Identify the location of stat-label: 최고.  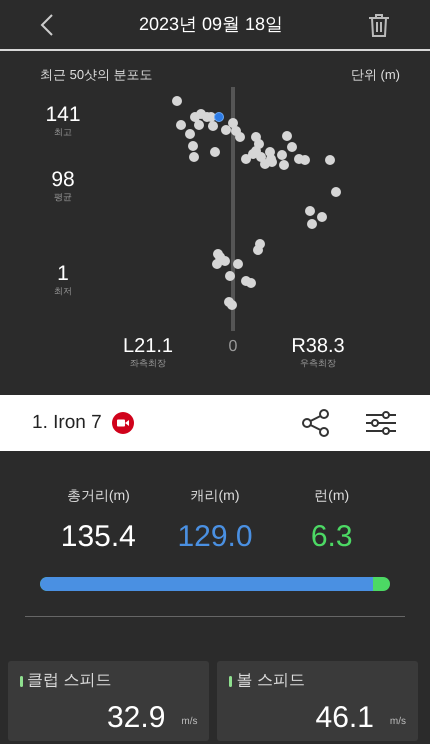
(63, 133).